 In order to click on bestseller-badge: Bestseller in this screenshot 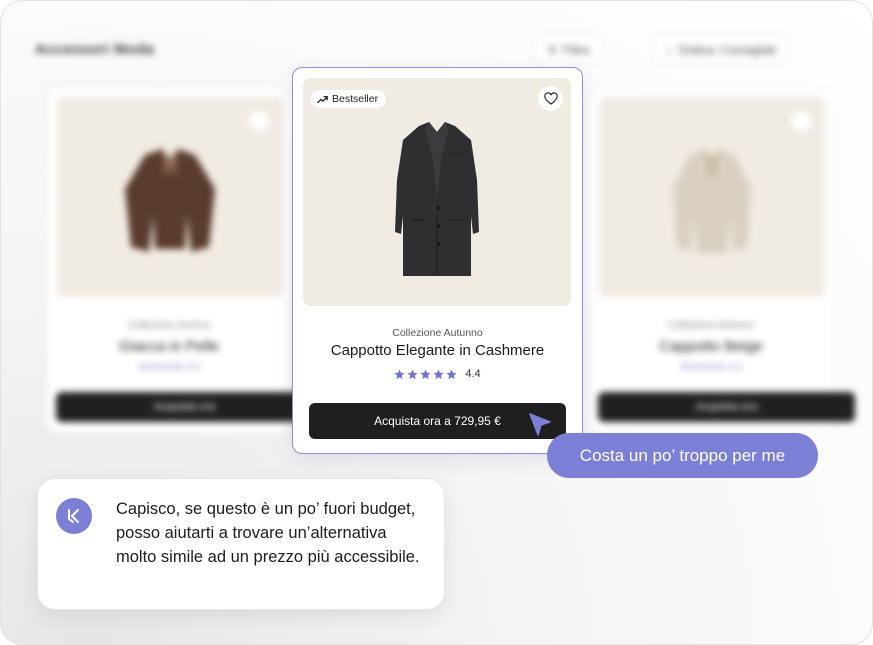, I will do `click(349, 99)`.